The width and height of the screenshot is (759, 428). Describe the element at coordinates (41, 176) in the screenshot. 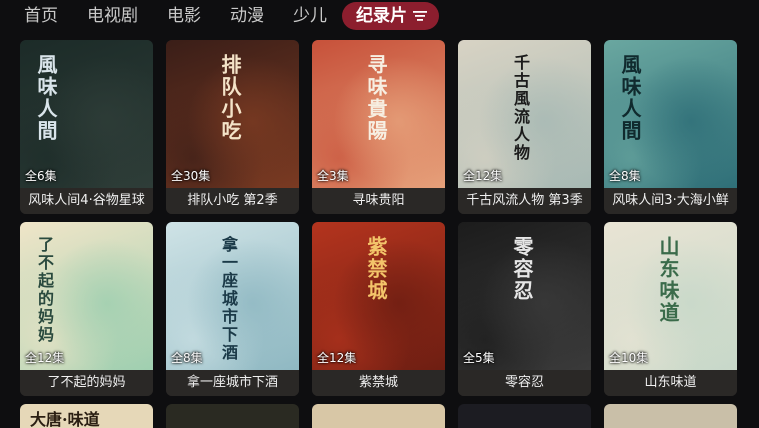

I see `episode-count: 全6集` at that location.